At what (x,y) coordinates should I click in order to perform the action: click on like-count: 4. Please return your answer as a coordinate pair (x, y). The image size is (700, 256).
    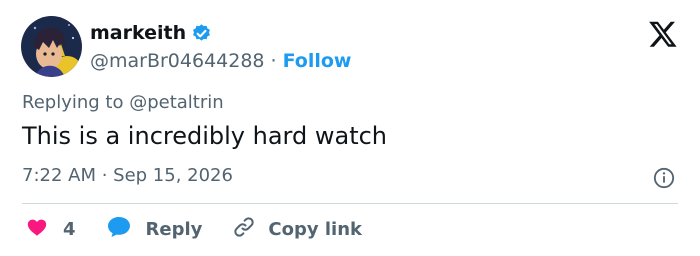
    Looking at the image, I should click on (69, 229).